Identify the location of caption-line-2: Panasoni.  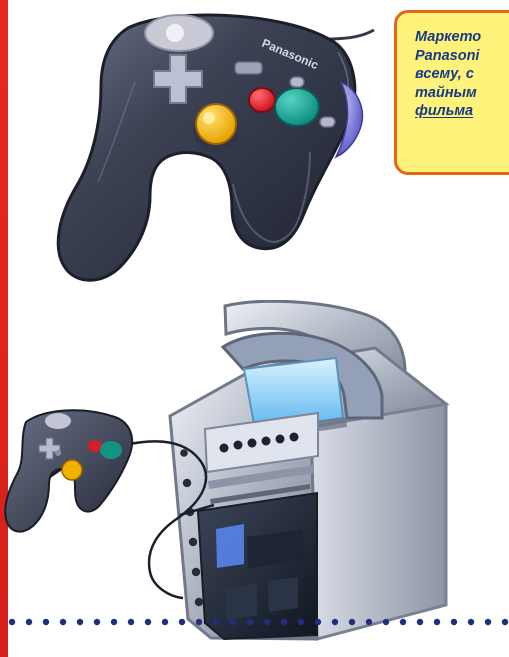
(447, 55).